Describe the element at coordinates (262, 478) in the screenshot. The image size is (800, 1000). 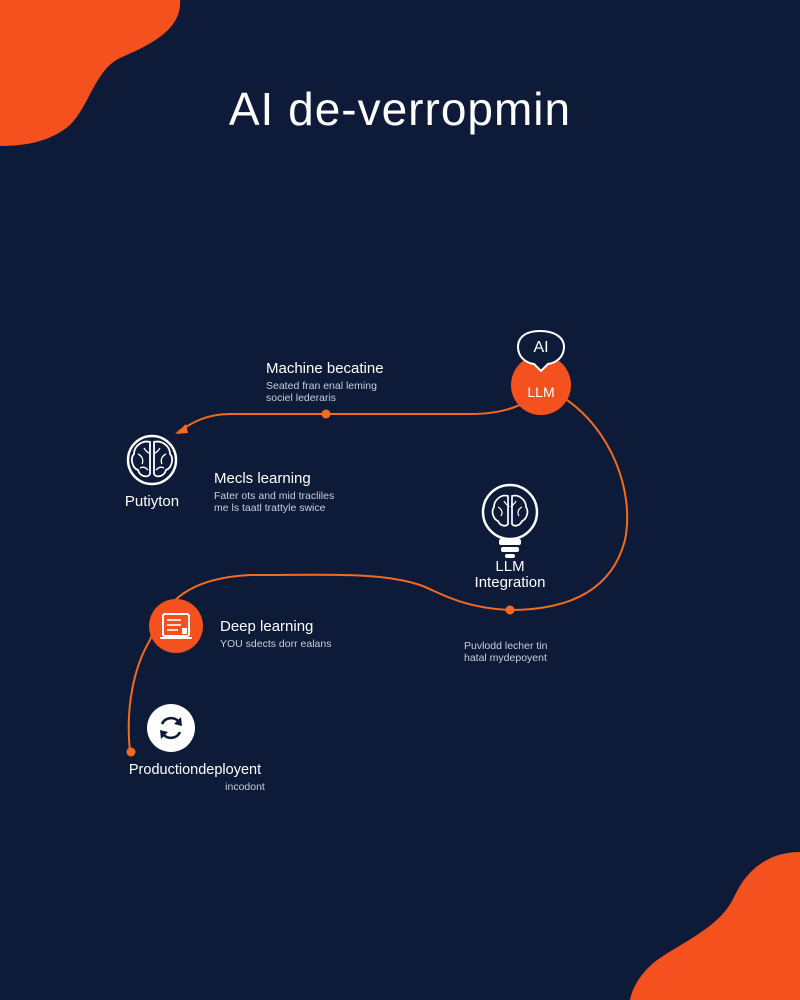
I see `step-models-title: Mecls learning` at that location.